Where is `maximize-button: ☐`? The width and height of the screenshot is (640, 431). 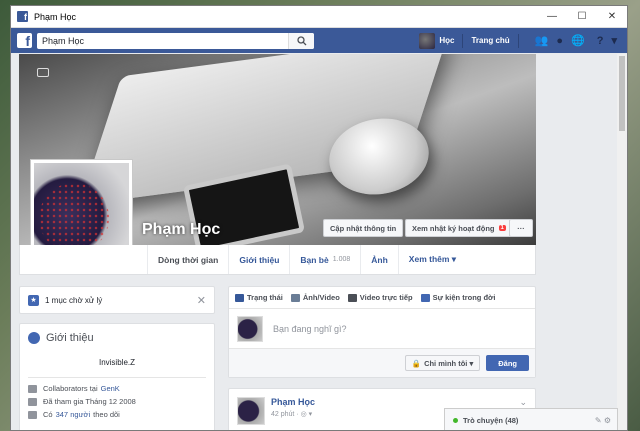 maximize-button: ☐ is located at coordinates (582, 16).